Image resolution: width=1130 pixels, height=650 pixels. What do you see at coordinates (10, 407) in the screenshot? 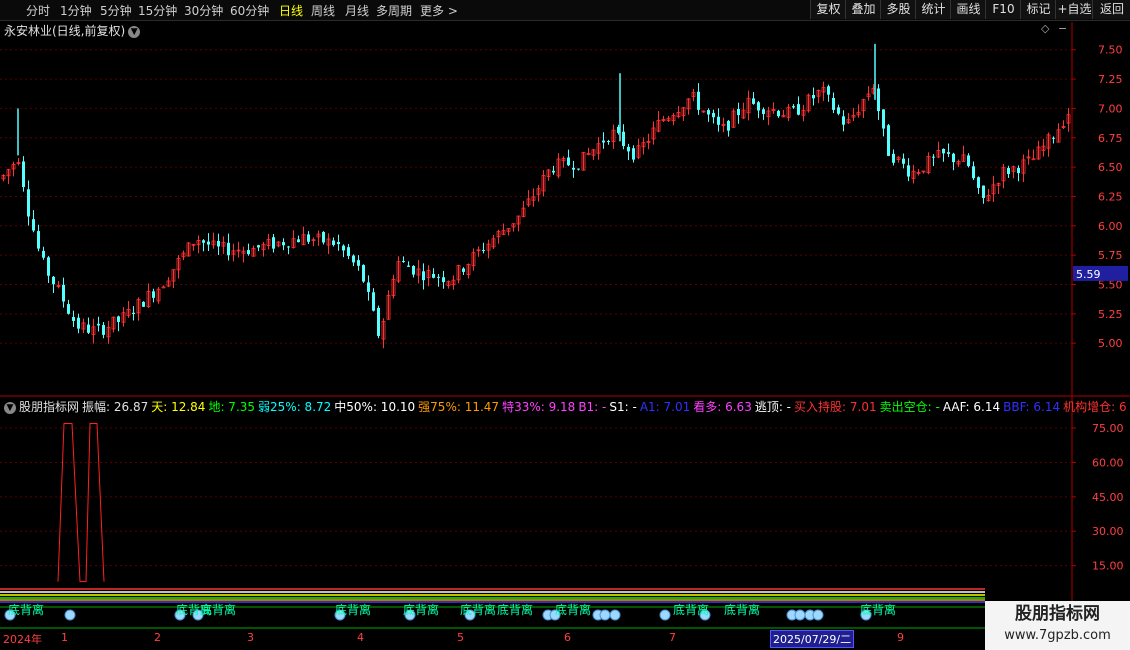
I see `chevron-down-icon: ▼` at bounding box center [10, 407].